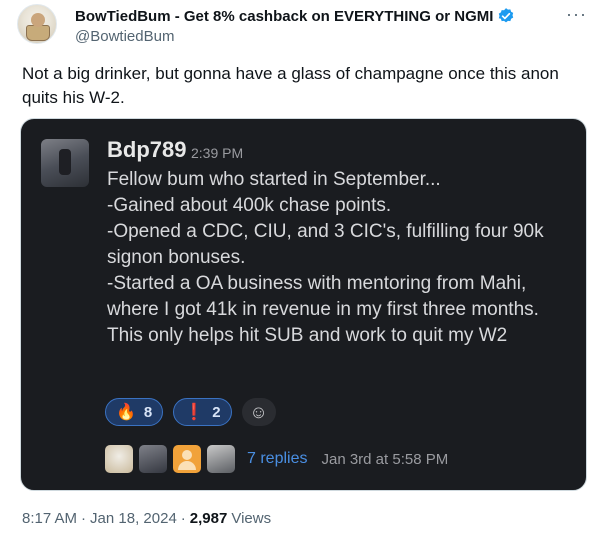  I want to click on fire-icon: 🔥, so click(126, 412).